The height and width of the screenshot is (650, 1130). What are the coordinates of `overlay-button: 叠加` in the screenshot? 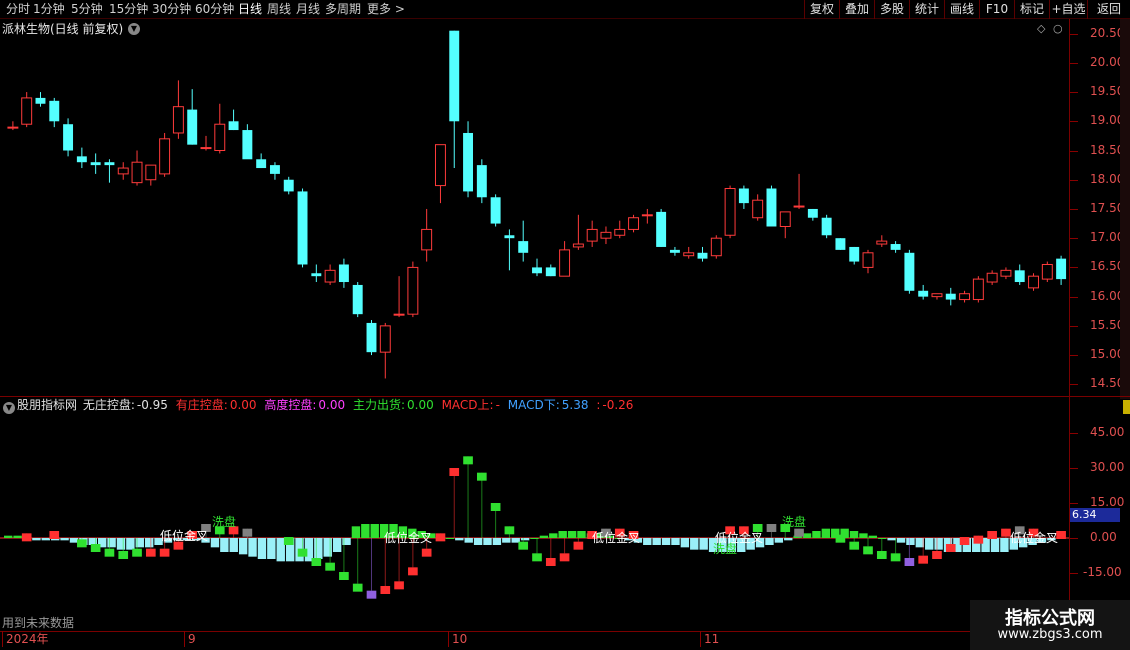 It's located at (856, 9).